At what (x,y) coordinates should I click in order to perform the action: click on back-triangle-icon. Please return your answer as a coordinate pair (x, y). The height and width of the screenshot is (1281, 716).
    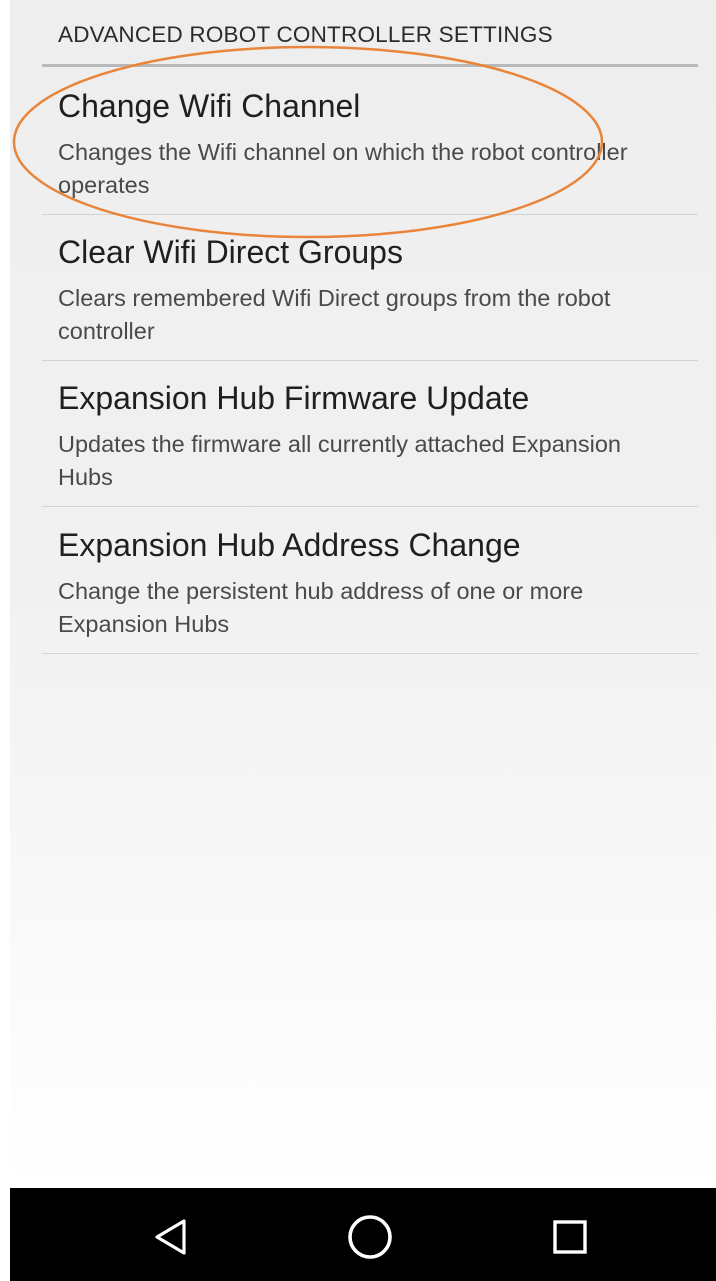
    Looking at the image, I should click on (170, 1237).